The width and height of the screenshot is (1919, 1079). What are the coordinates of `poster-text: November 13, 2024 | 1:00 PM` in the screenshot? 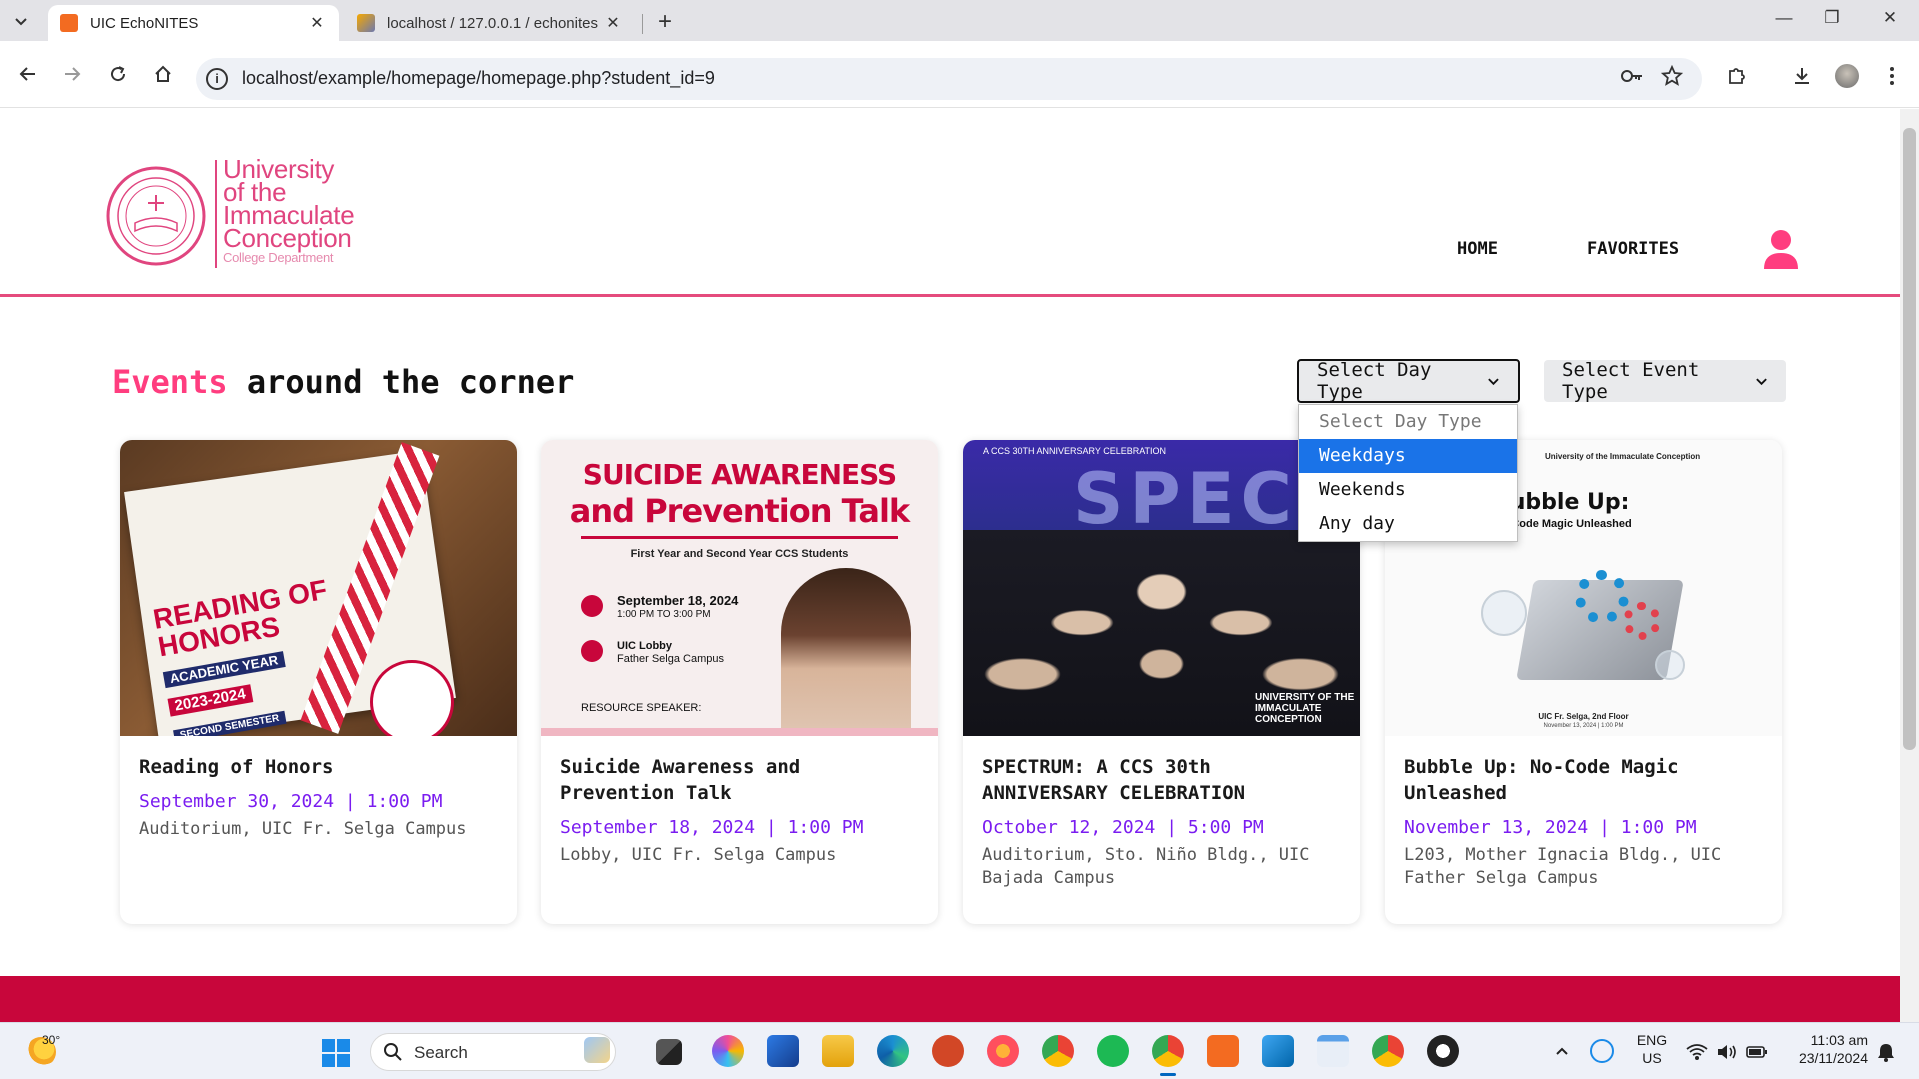 It's located at (1583, 726).